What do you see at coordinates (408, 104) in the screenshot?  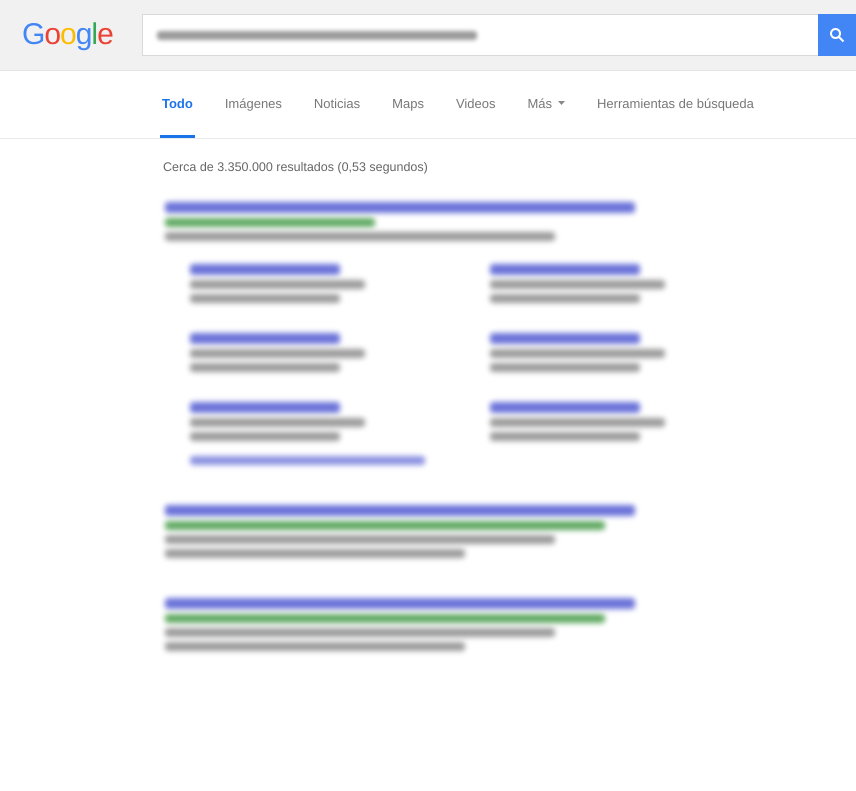 I see `search-tab: Maps` at bounding box center [408, 104].